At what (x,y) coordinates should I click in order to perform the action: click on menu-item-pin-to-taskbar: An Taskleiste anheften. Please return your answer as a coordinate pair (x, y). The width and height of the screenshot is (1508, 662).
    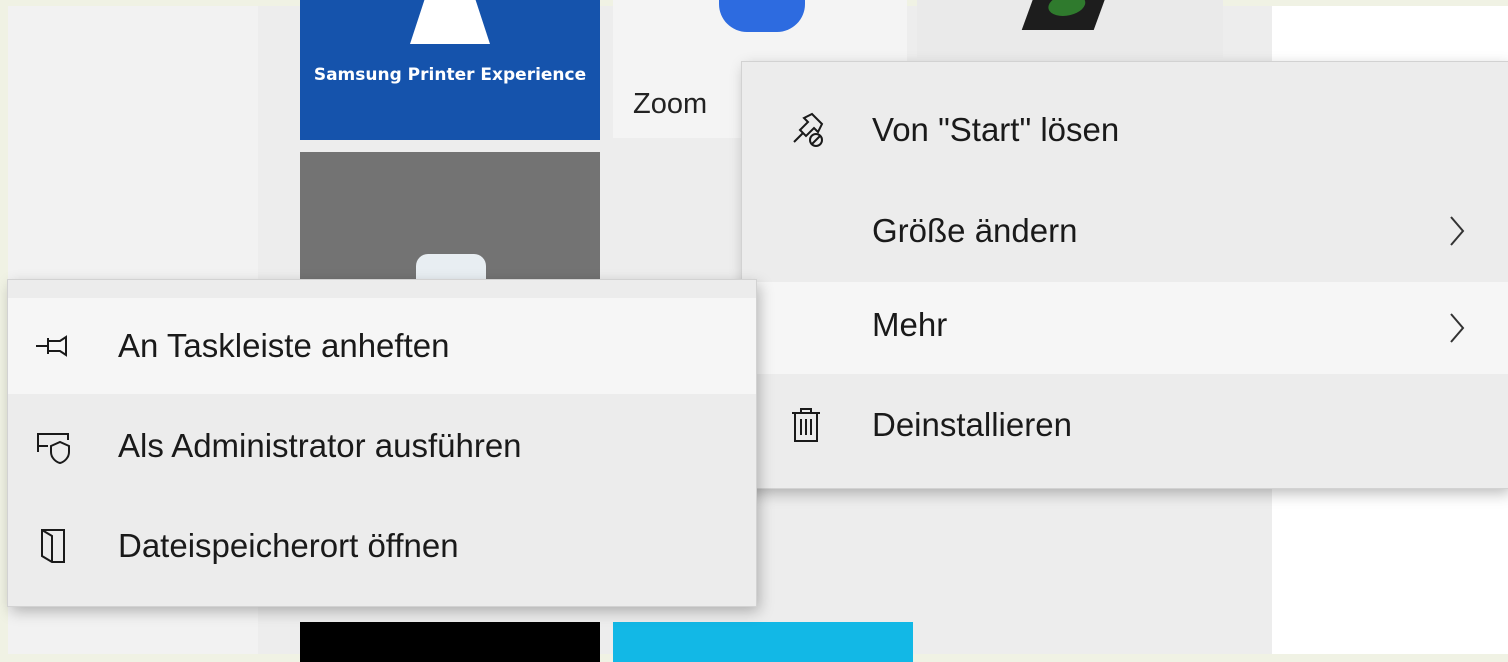
    Looking at the image, I should click on (382, 346).